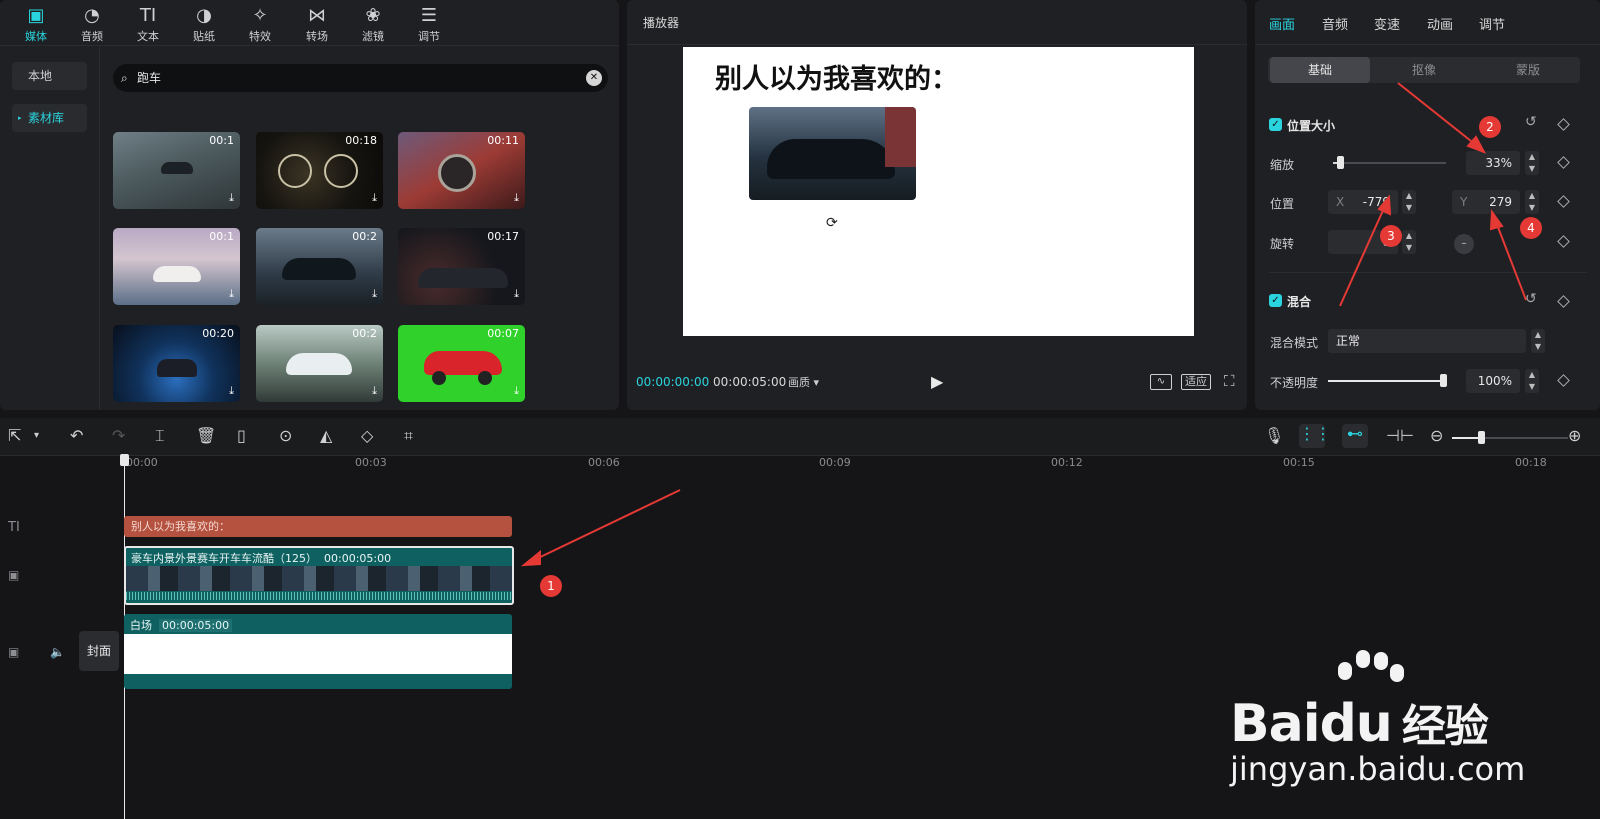 The image size is (1600, 819). What do you see at coordinates (1531, 228) in the screenshot?
I see `annotation-marker-4: 4` at bounding box center [1531, 228].